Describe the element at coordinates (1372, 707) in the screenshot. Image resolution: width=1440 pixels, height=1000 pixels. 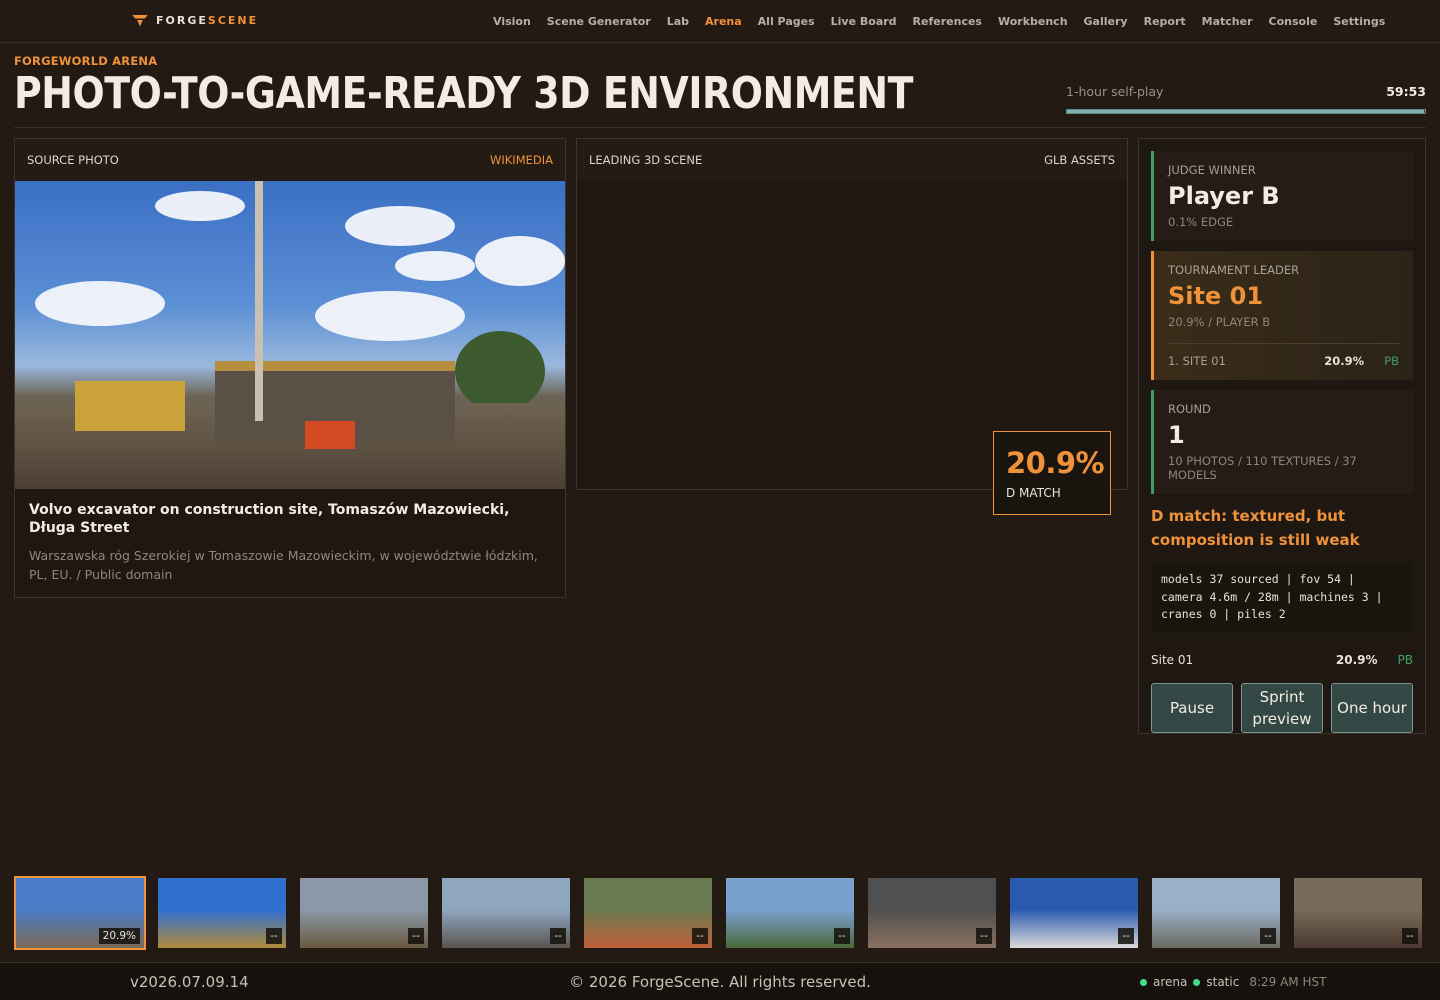
I see `one-hour-button: One hour` at that location.